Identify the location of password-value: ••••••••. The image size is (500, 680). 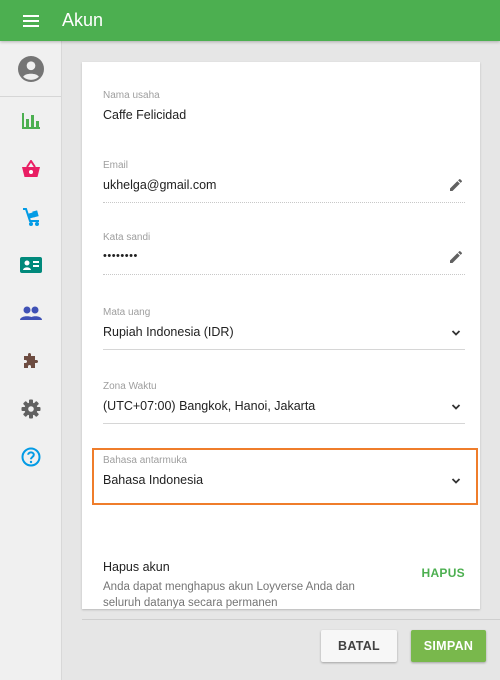
(120, 256).